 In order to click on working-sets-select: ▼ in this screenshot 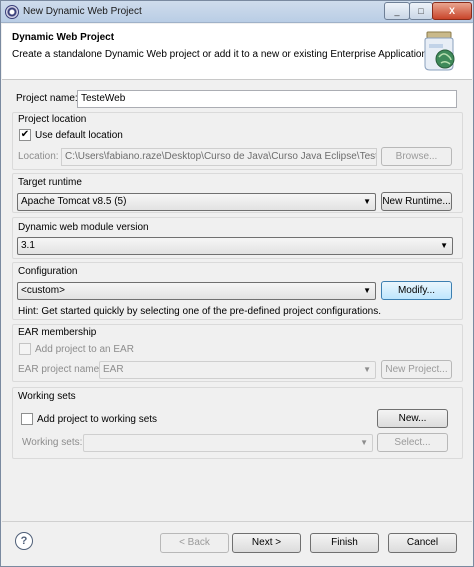, I will do `click(228, 443)`.